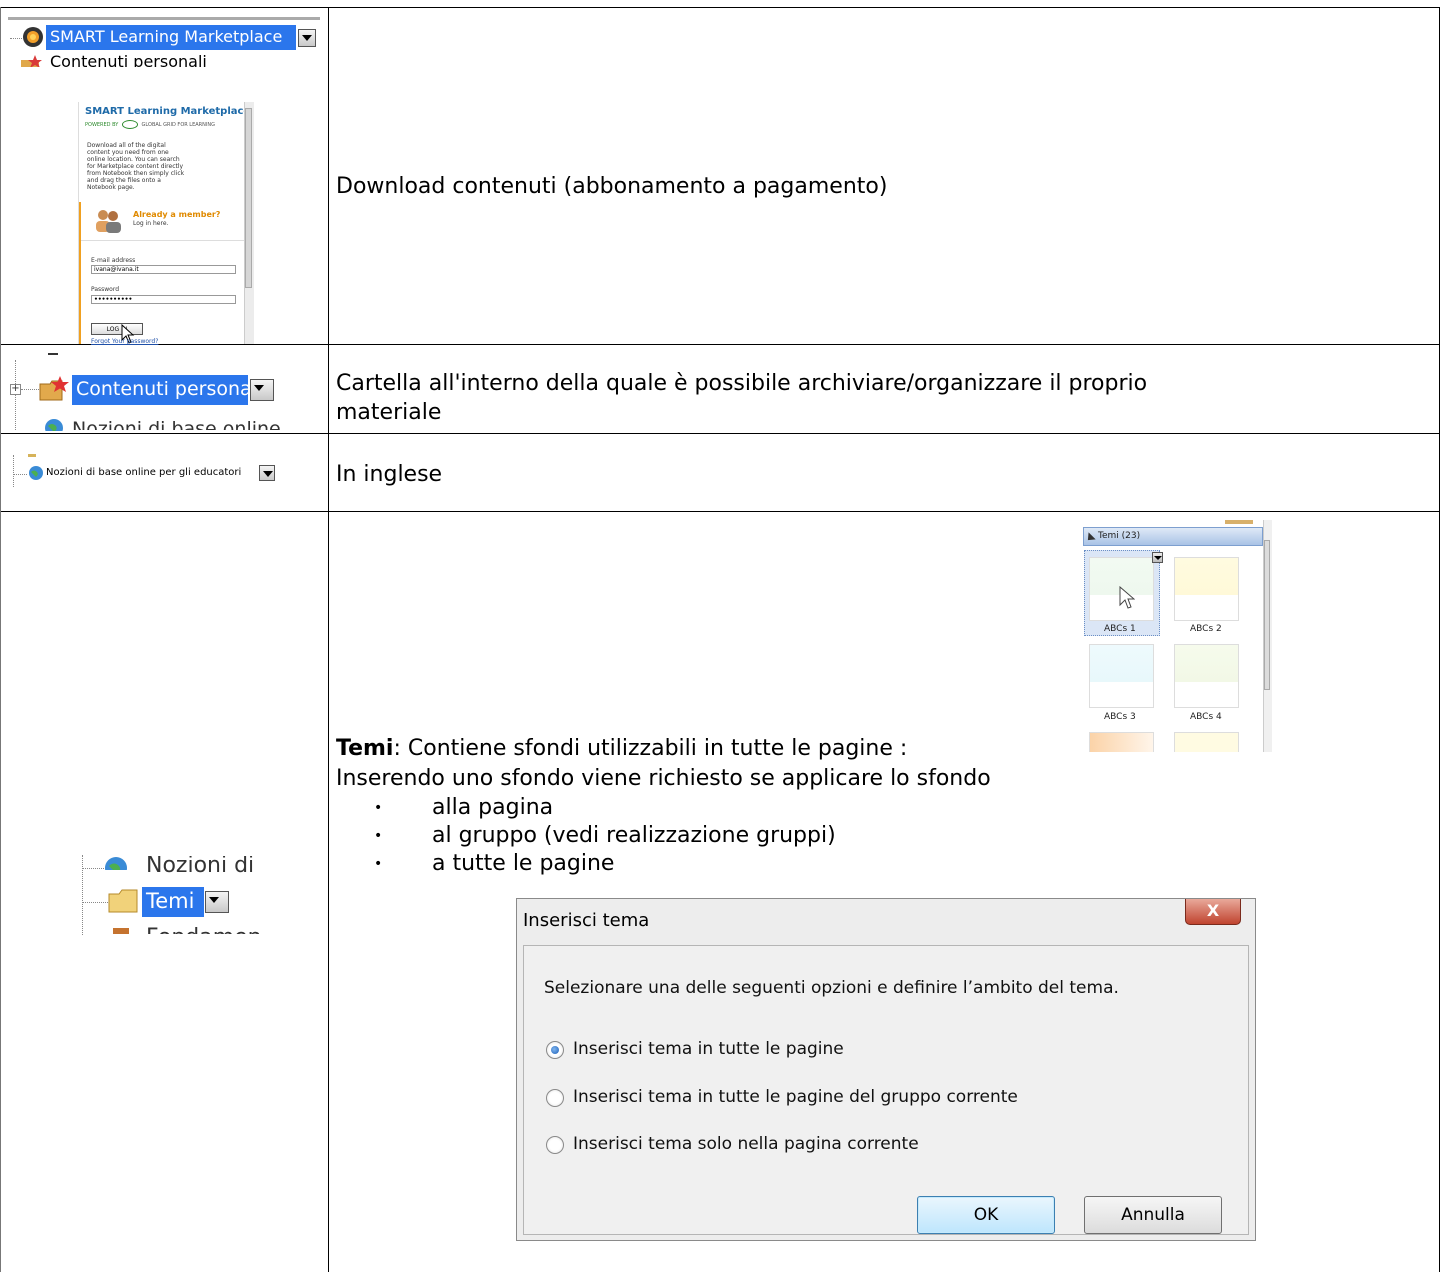 The image size is (1449, 1272). I want to click on next-item-icon, so click(121, 929).